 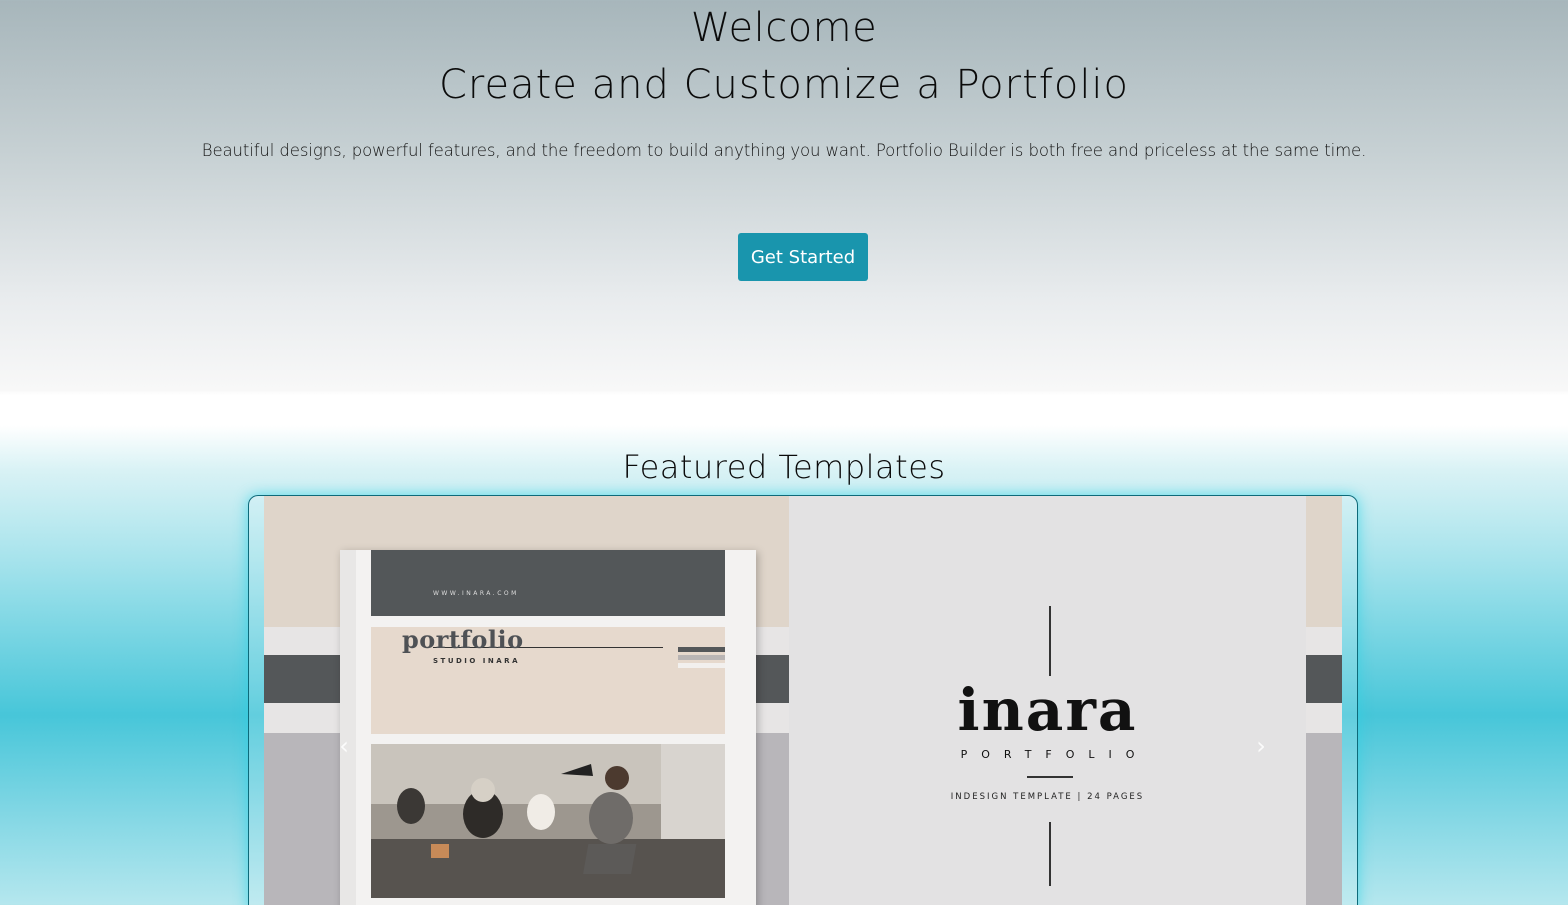 I want to click on book-url-text: WWW.INARA.COM, so click(x=476, y=593).